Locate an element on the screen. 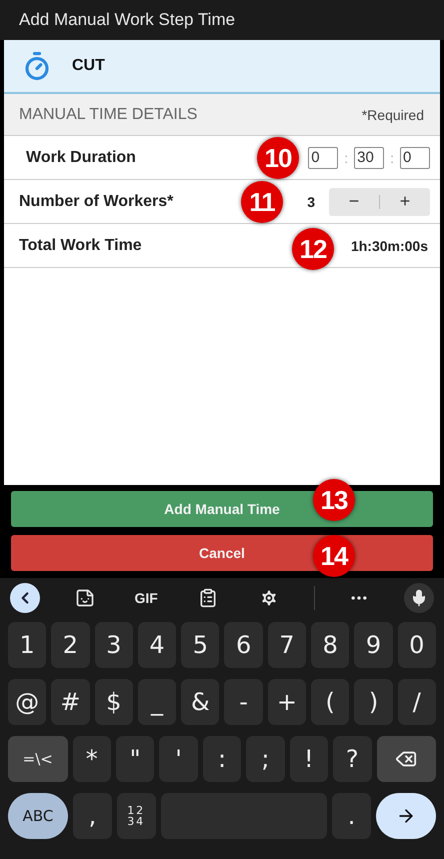 This screenshot has width=444, height=859. keyboard-key: $ is located at coordinates (113, 702).